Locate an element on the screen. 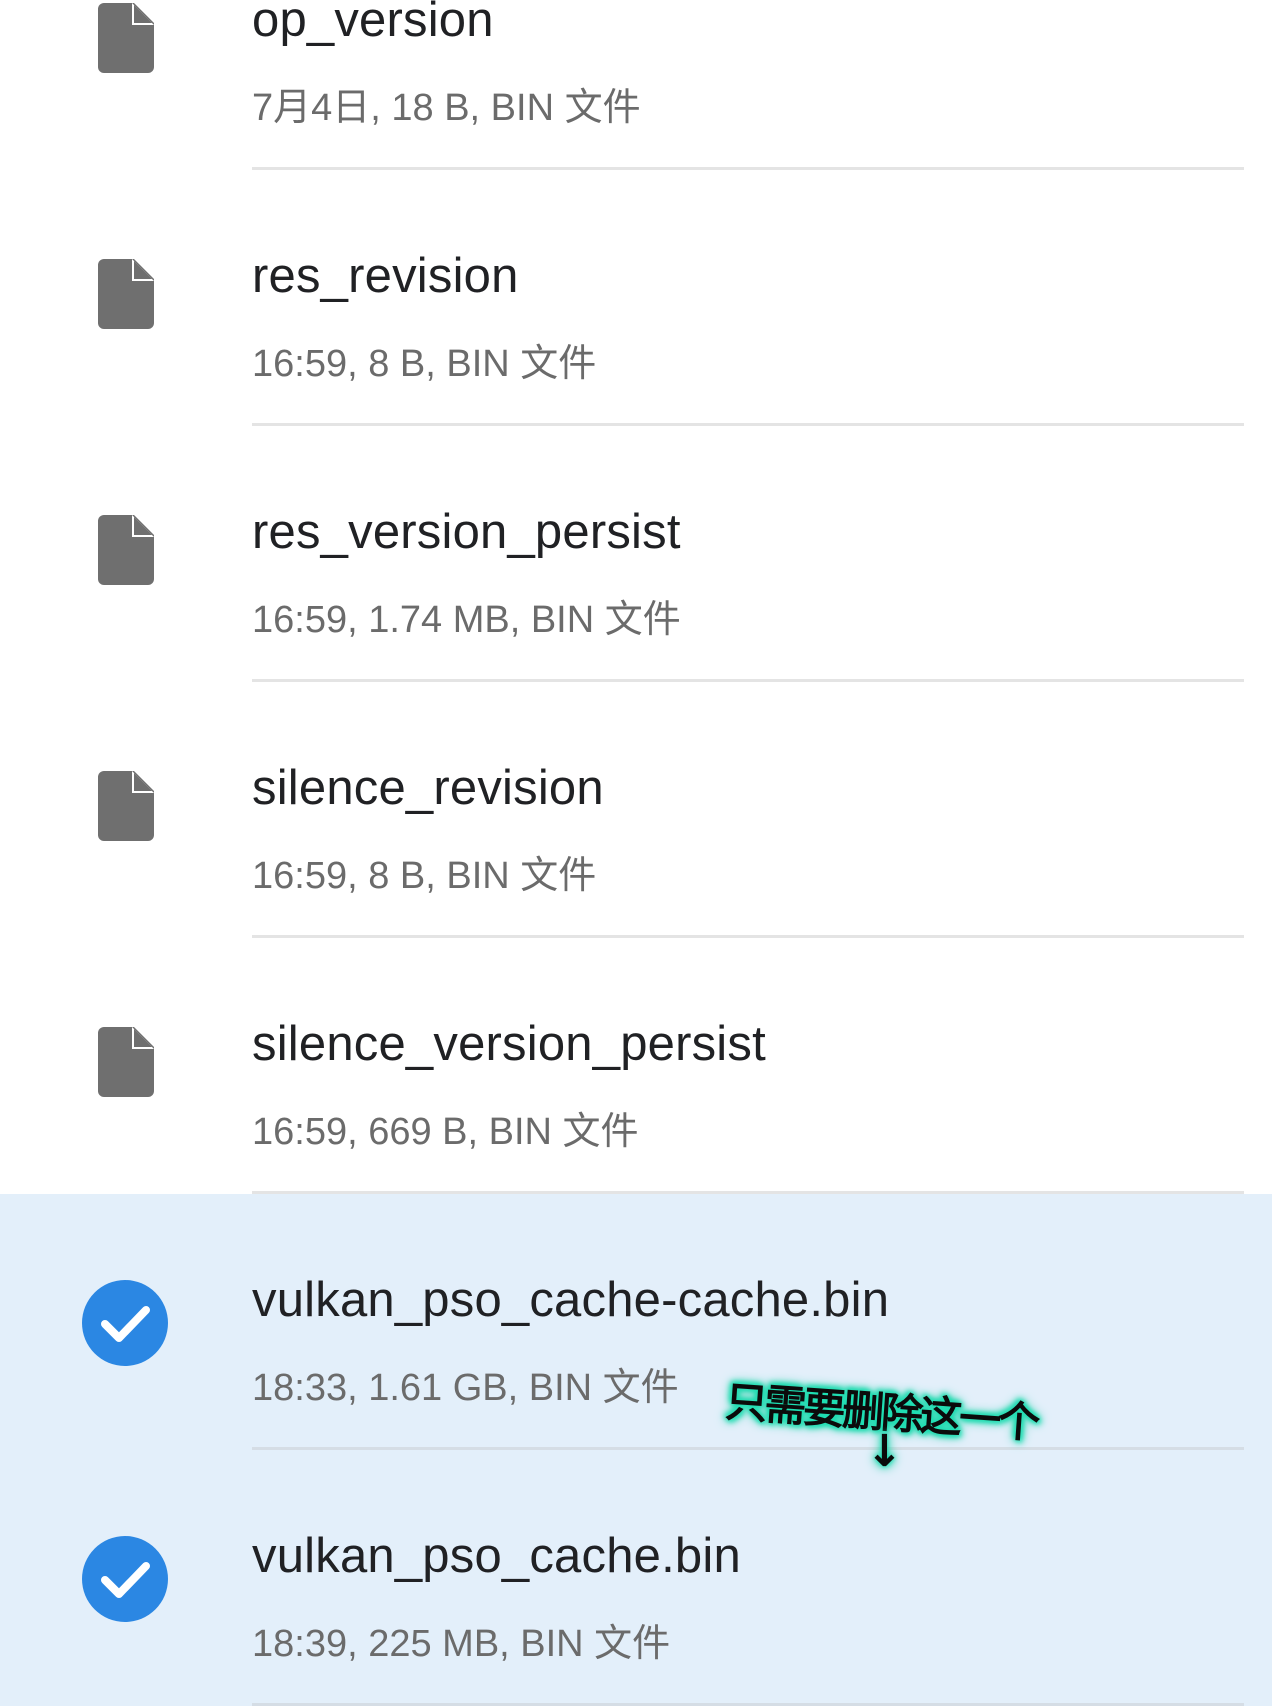  delete-hint-annotation: 只需要删除这一个 ↓ is located at coordinates (896, 1423).